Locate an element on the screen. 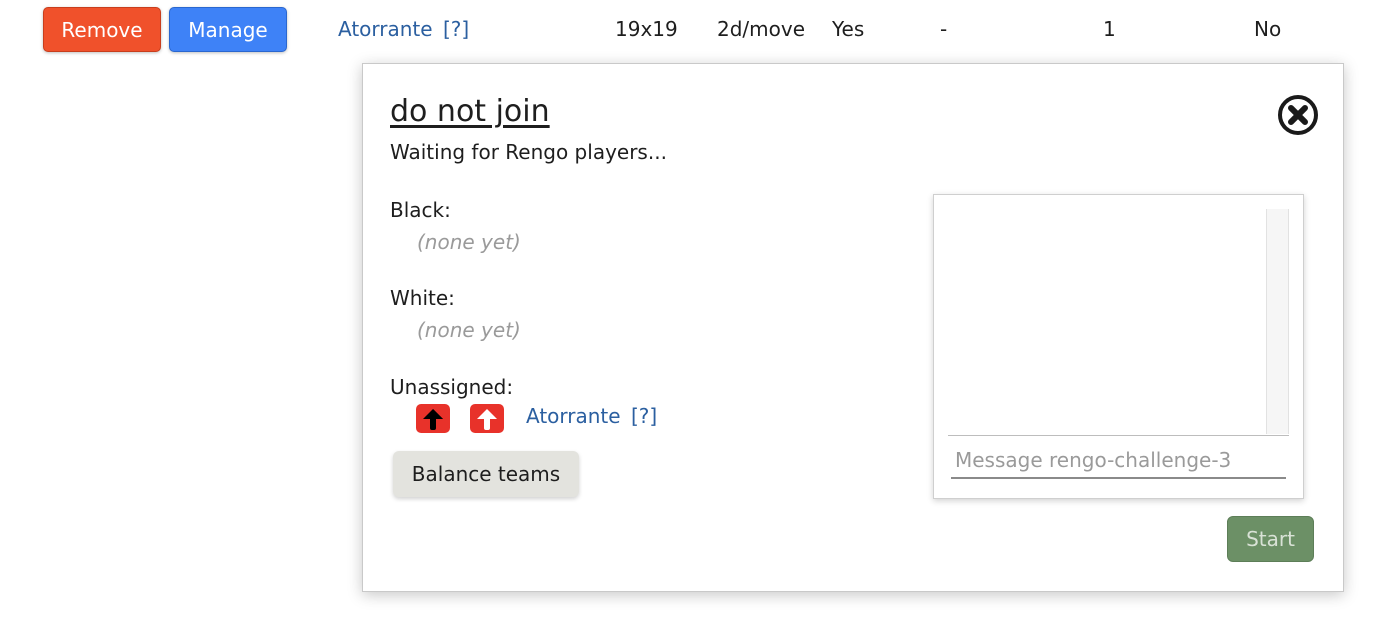 The height and width of the screenshot is (626, 1380). black-team-empty: (none yet) is located at coordinates (469, 242).